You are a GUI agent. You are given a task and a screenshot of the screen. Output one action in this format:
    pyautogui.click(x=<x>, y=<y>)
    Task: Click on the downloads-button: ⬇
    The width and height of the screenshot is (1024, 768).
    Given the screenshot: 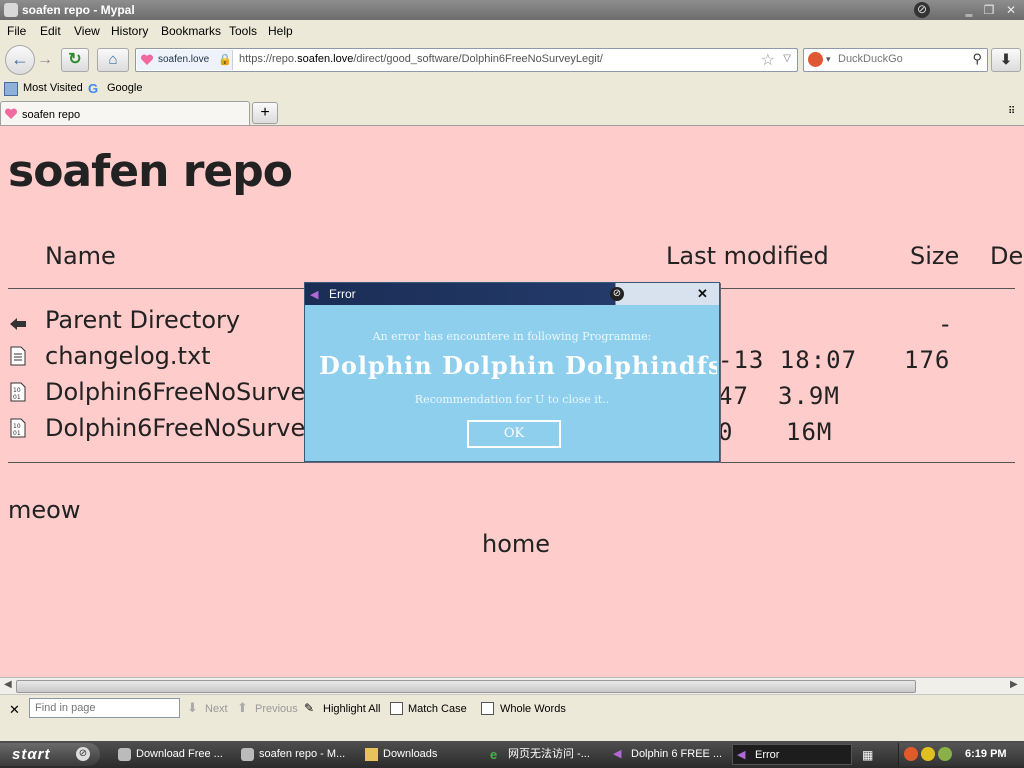 What is the action you would take?
    pyautogui.click(x=1006, y=60)
    